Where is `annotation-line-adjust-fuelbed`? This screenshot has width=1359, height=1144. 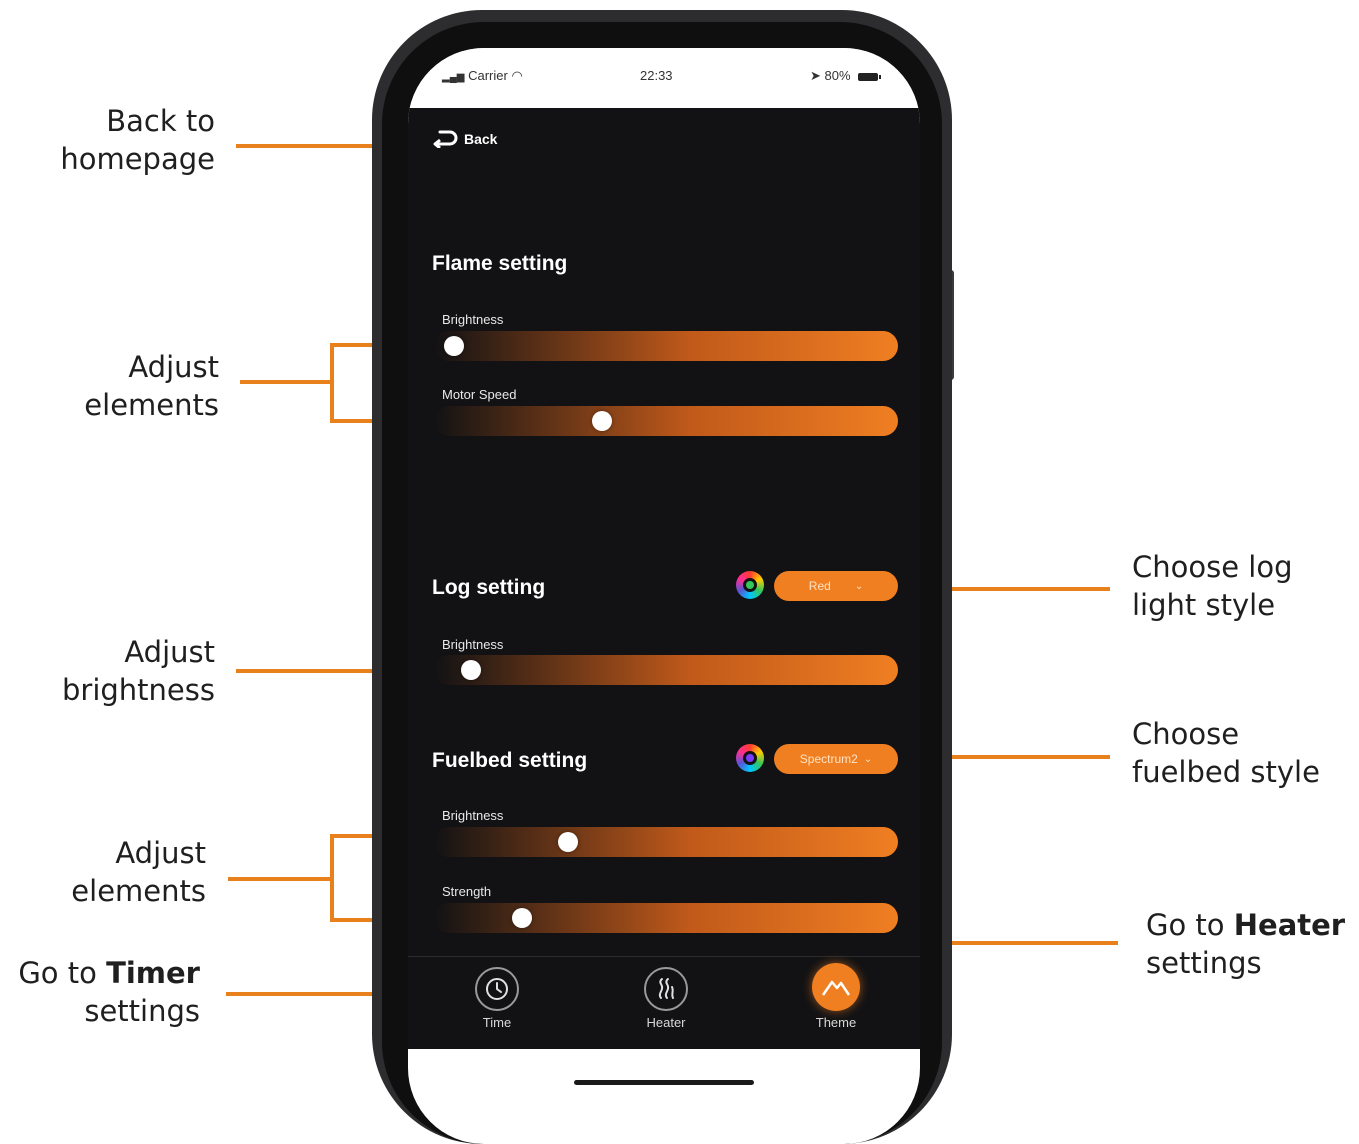 annotation-line-adjust-fuelbed is located at coordinates (280, 879).